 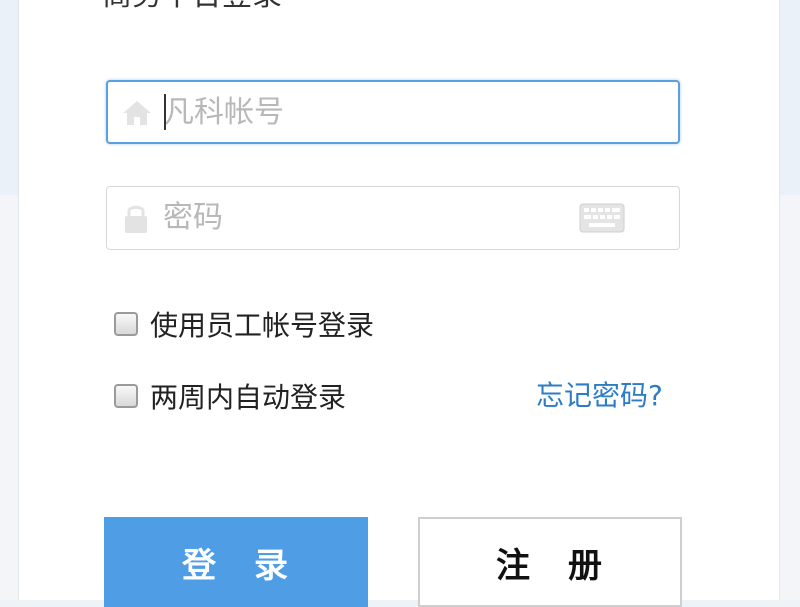 What do you see at coordinates (136, 218) in the screenshot?
I see `lock-icon` at bounding box center [136, 218].